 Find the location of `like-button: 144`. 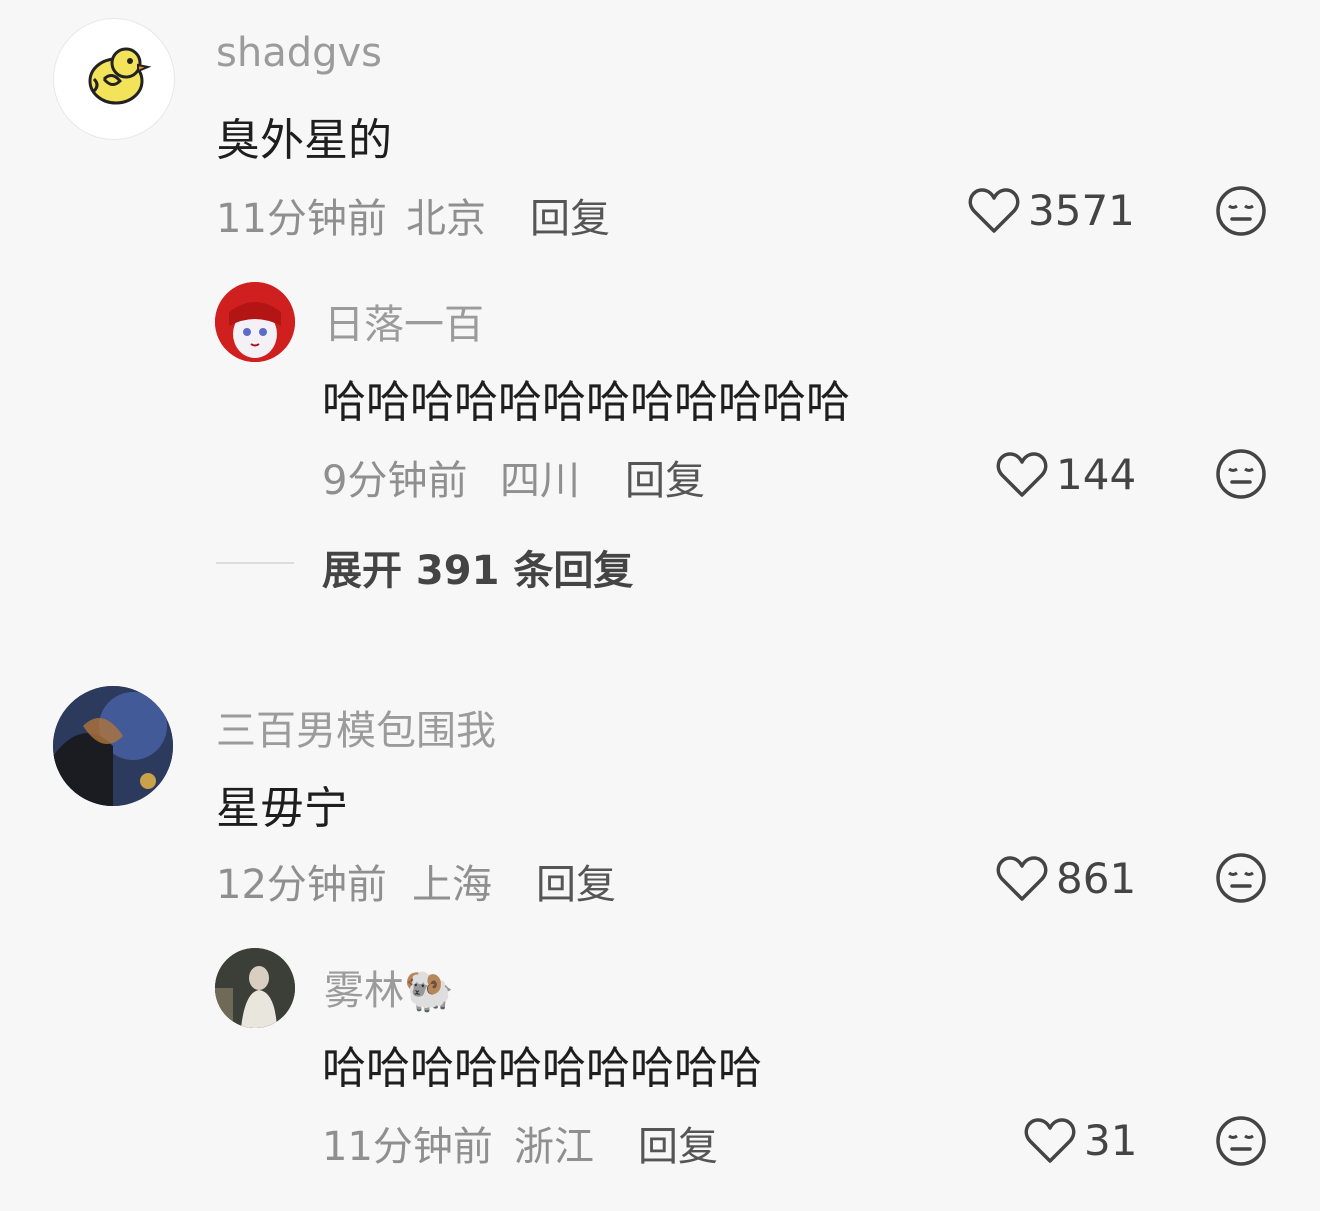

like-button: 144 is located at coordinates (1066, 474).